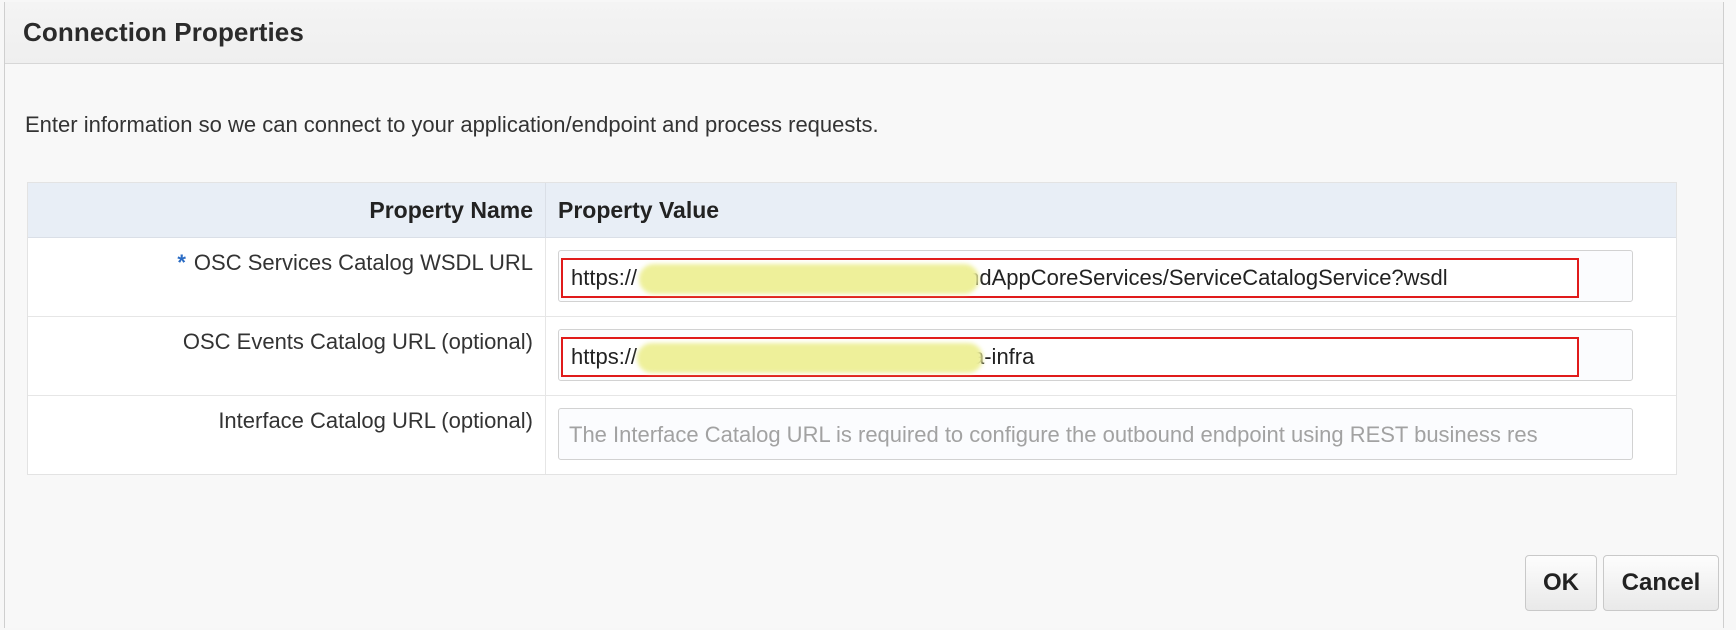 Image resolution: width=1736 pixels, height=630 pixels. Describe the element at coordinates (163, 32) in the screenshot. I see `dialog-title: Connection Properties` at that location.